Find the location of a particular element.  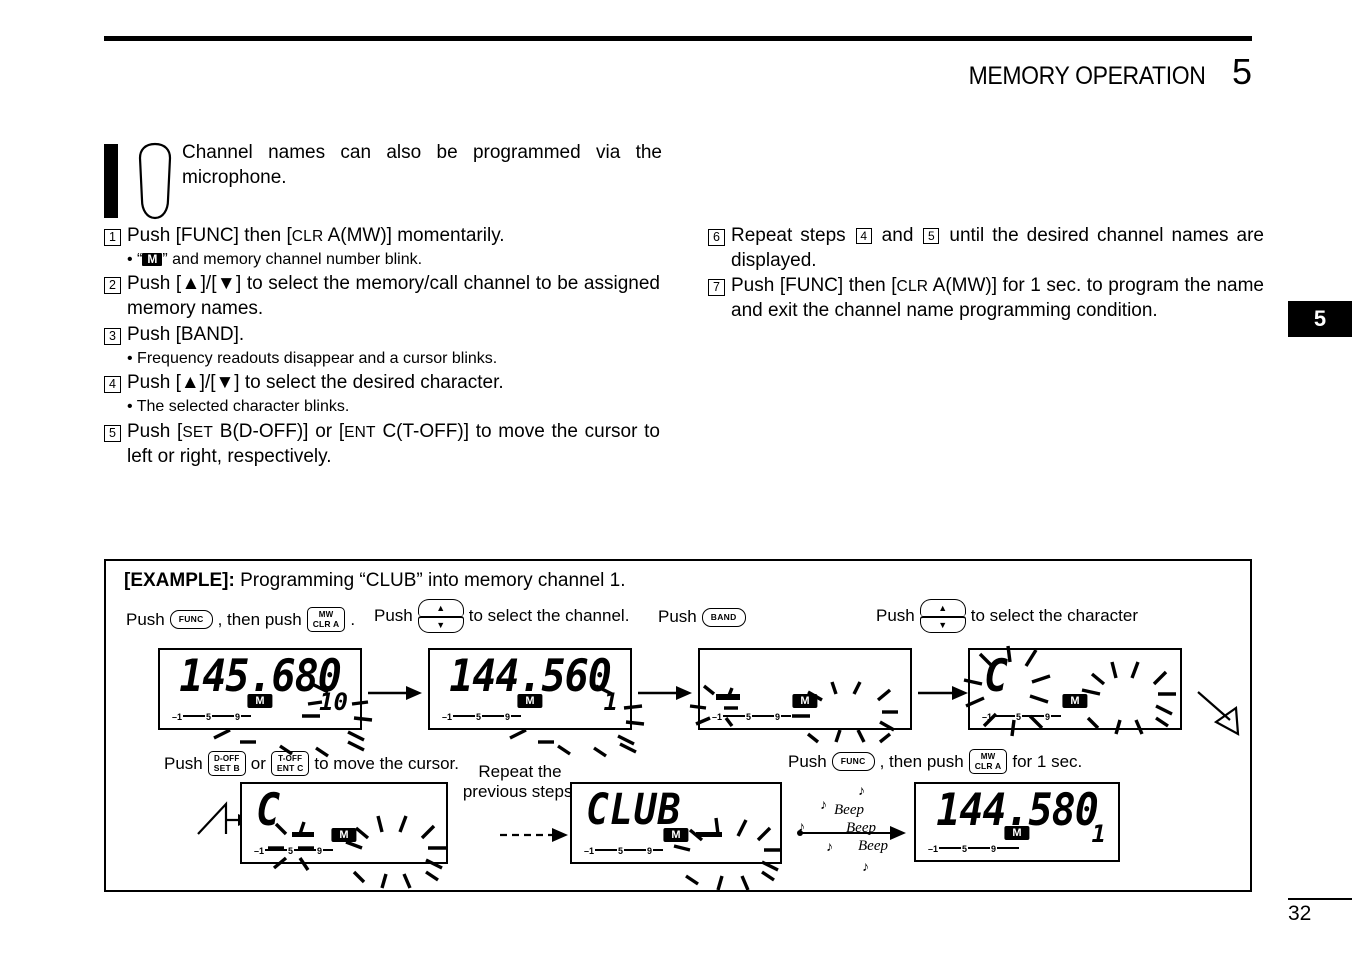

chapter-title: MEMORY OPERATION is located at coordinates (1087, 76).